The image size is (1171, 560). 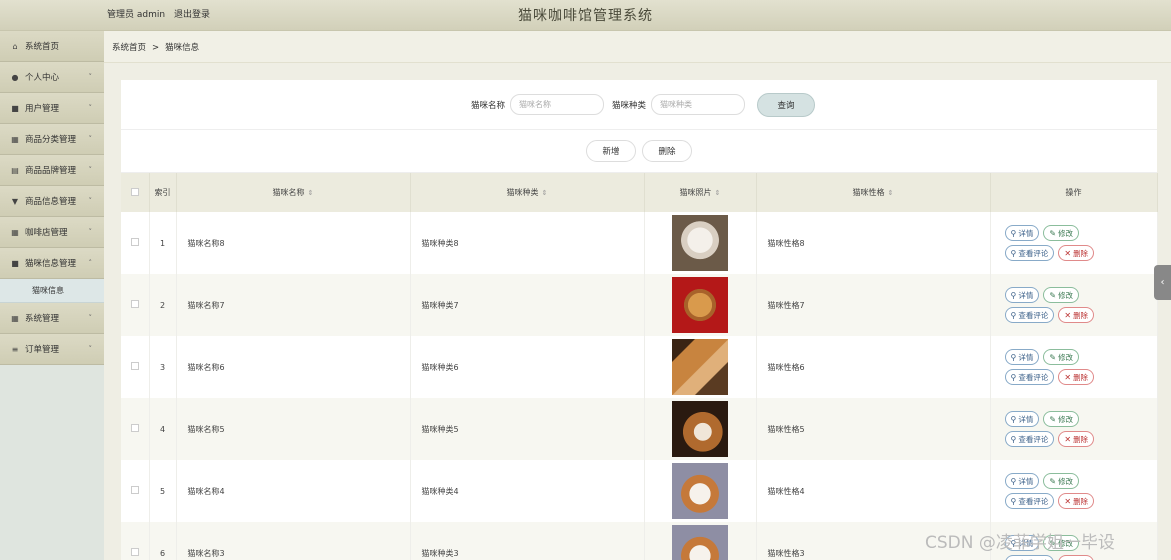 What do you see at coordinates (163, 429) in the screenshot?
I see `row-index: 4` at bounding box center [163, 429].